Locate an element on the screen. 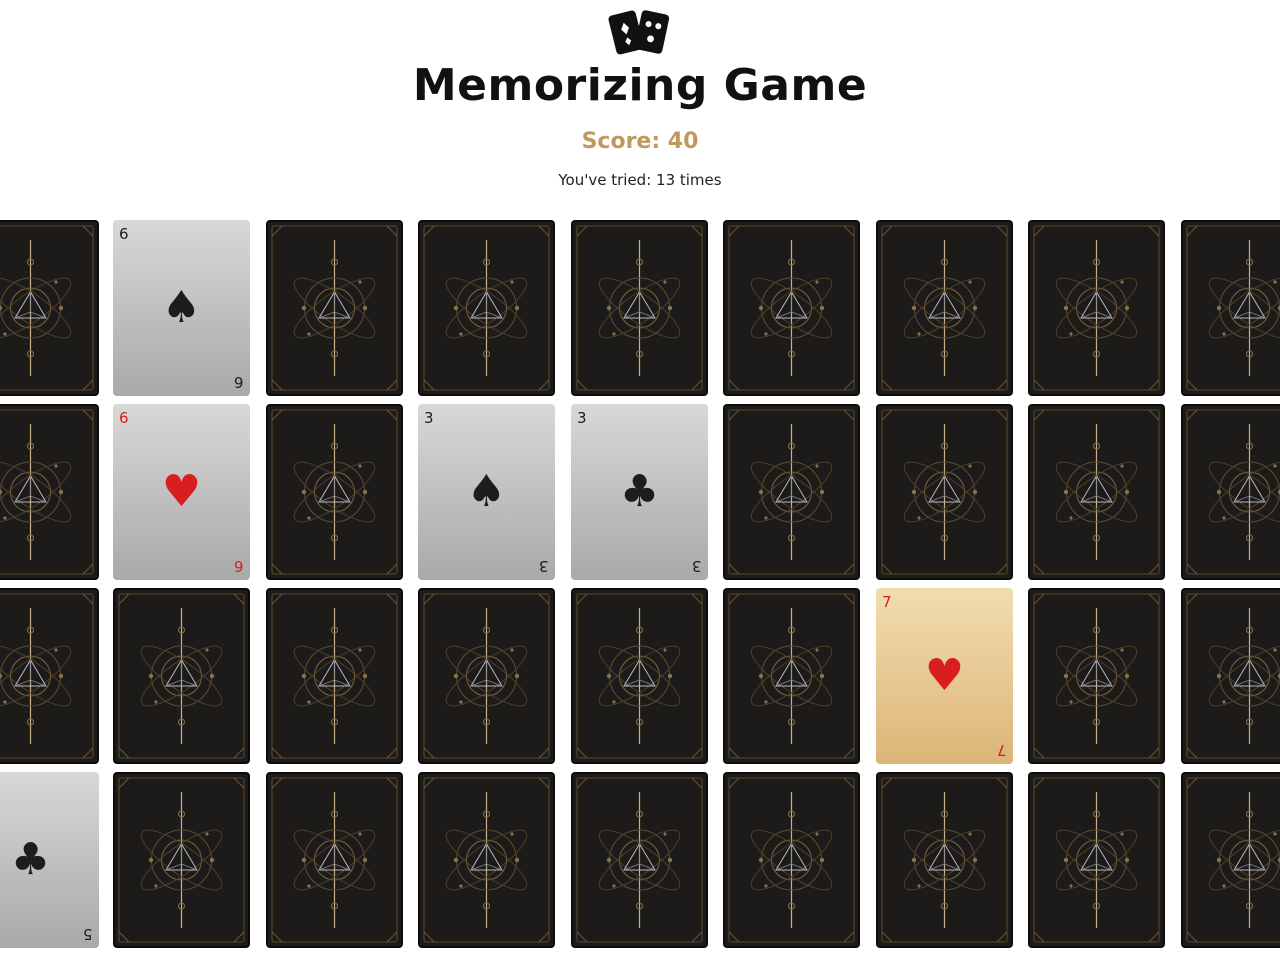  card-face-up: 3 ♣ 3 is located at coordinates (639, 492).